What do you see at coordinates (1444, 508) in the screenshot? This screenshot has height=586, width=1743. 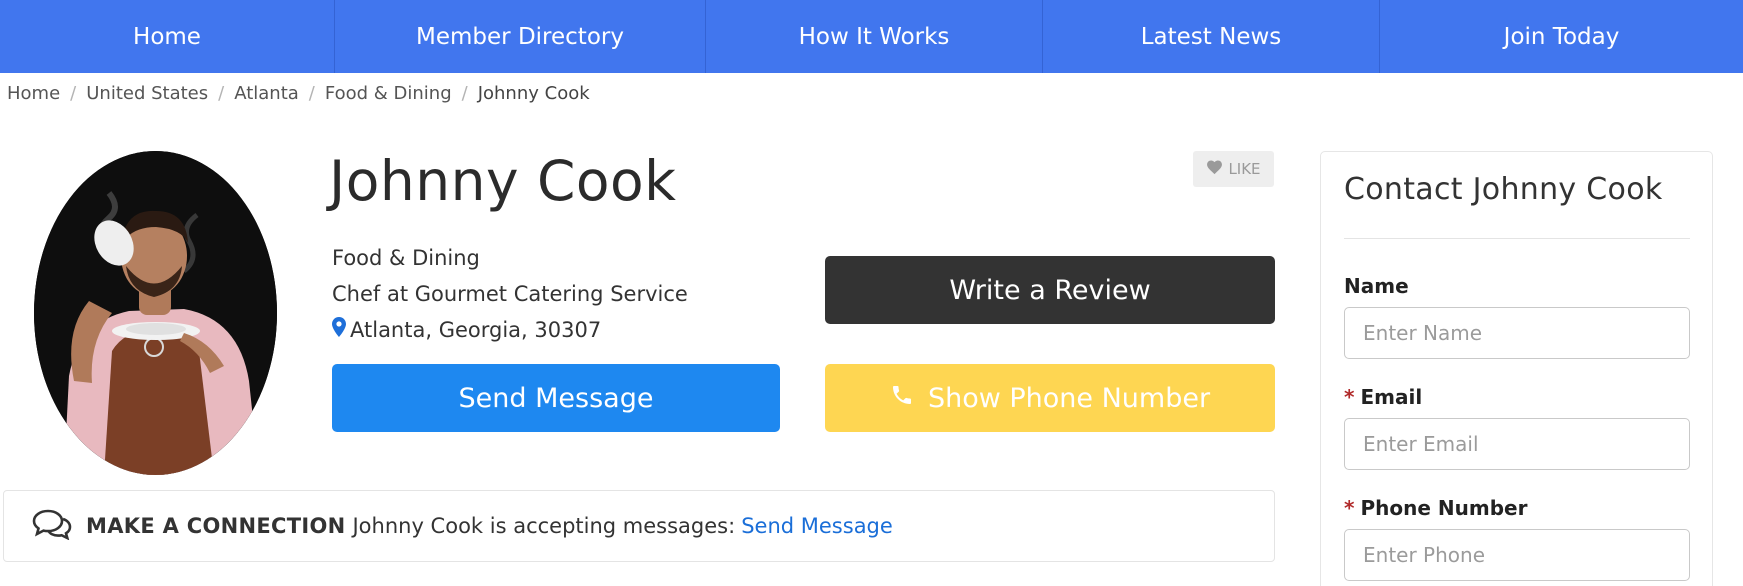 I see `phone-label-text: Phone Number` at bounding box center [1444, 508].